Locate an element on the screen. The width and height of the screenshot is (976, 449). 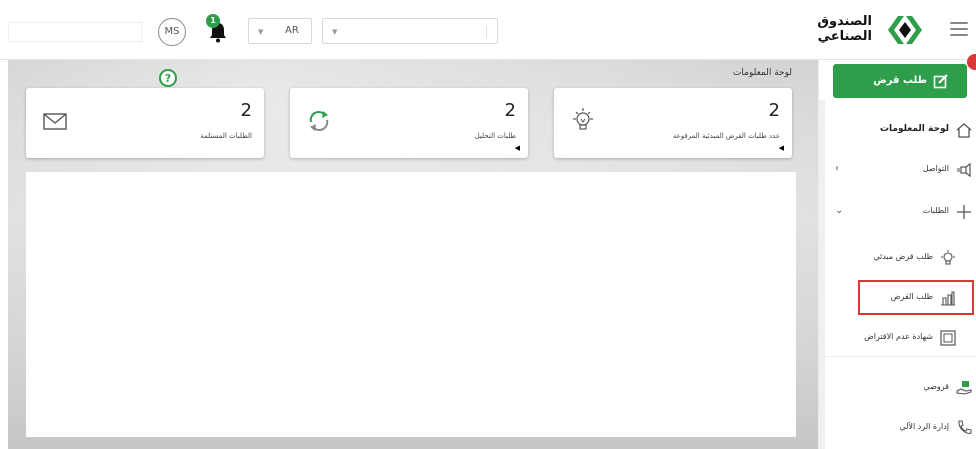
highlight-annotation is located at coordinates (916, 297).